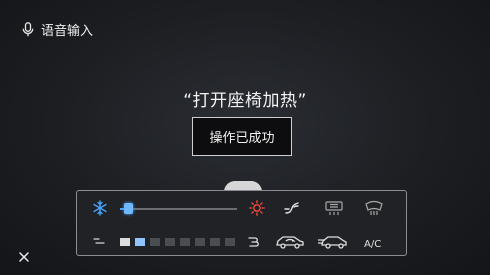  I want to click on temperature-slider-thumb, so click(128, 208).